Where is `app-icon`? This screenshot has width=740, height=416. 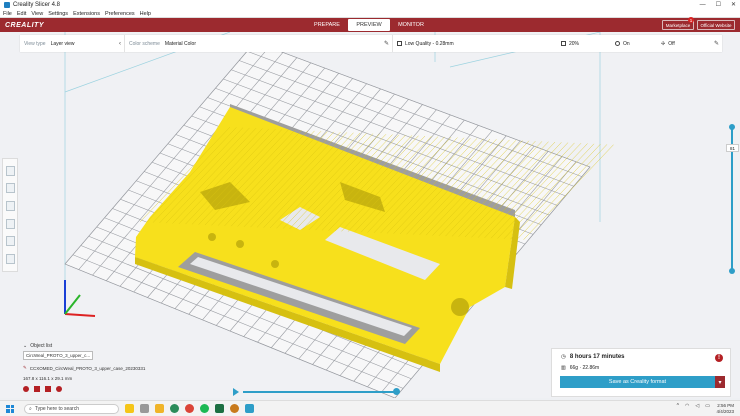
app-icon is located at coordinates (7, 5).